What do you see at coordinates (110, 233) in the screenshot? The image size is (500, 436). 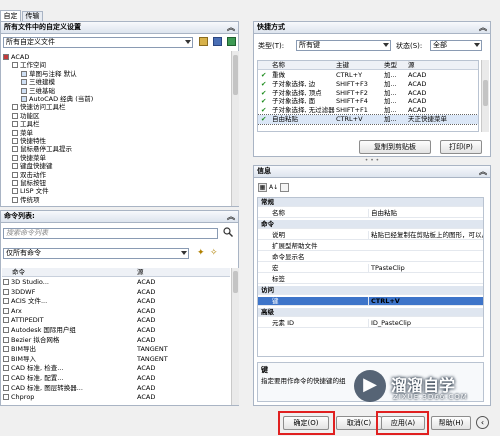 I see `command-search-input: 搜索命令列表` at bounding box center [110, 233].